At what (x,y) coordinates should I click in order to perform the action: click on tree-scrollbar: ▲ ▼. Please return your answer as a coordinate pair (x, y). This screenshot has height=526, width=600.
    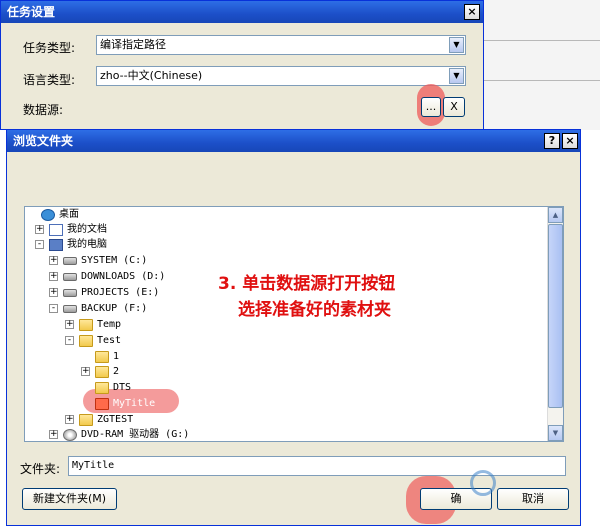
    Looking at the image, I should click on (555, 324).